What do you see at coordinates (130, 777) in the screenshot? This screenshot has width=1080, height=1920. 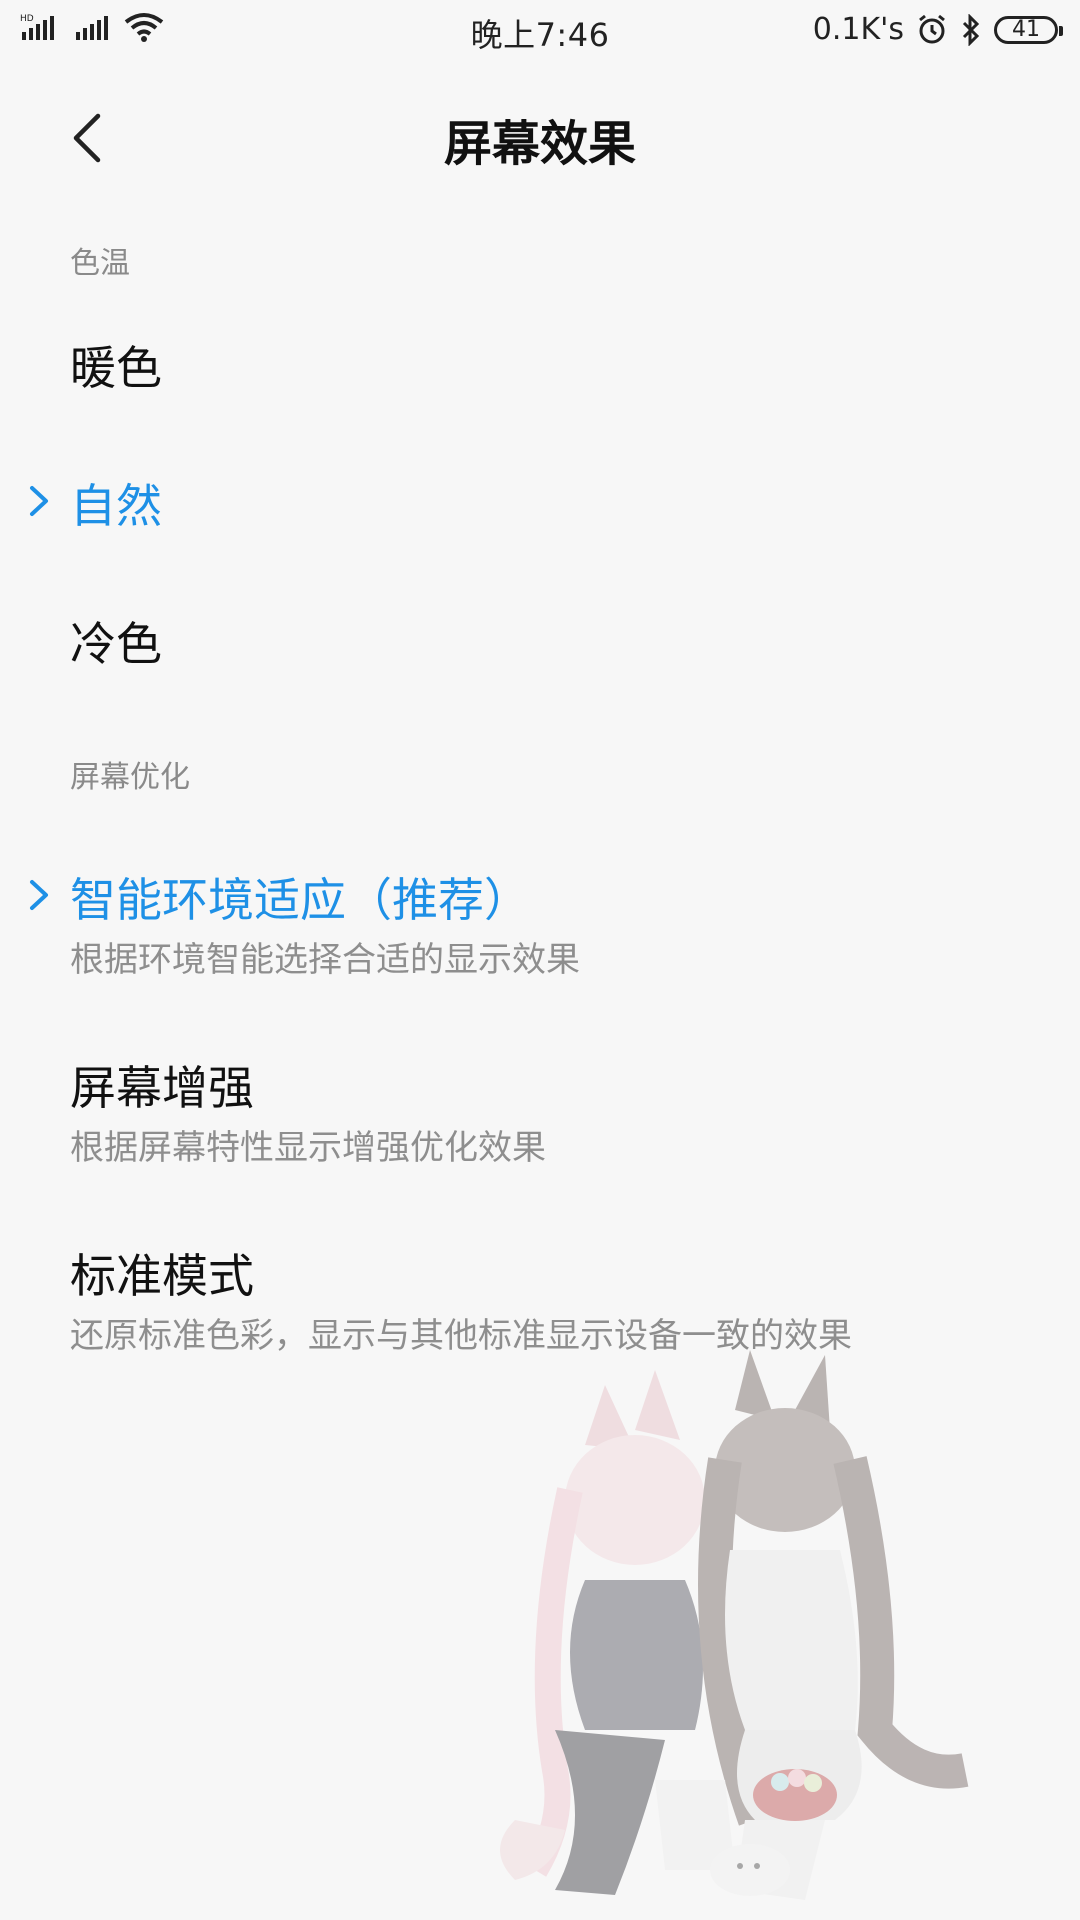 I see `section-screen-optimization: 屏幕优化` at bounding box center [130, 777].